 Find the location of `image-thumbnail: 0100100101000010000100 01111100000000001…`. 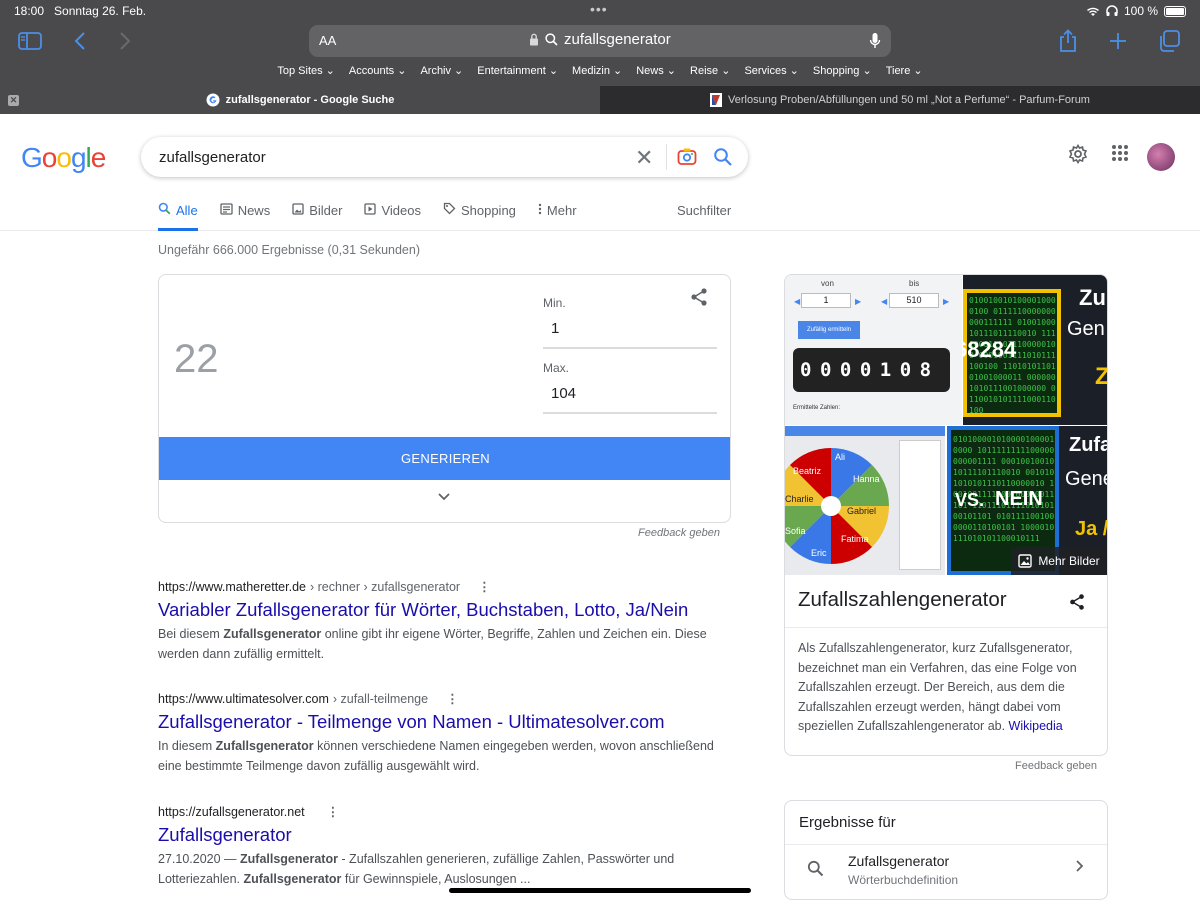

image-thumbnail: 0100100101000010000100 01111100000000001… is located at coordinates (1035, 350).